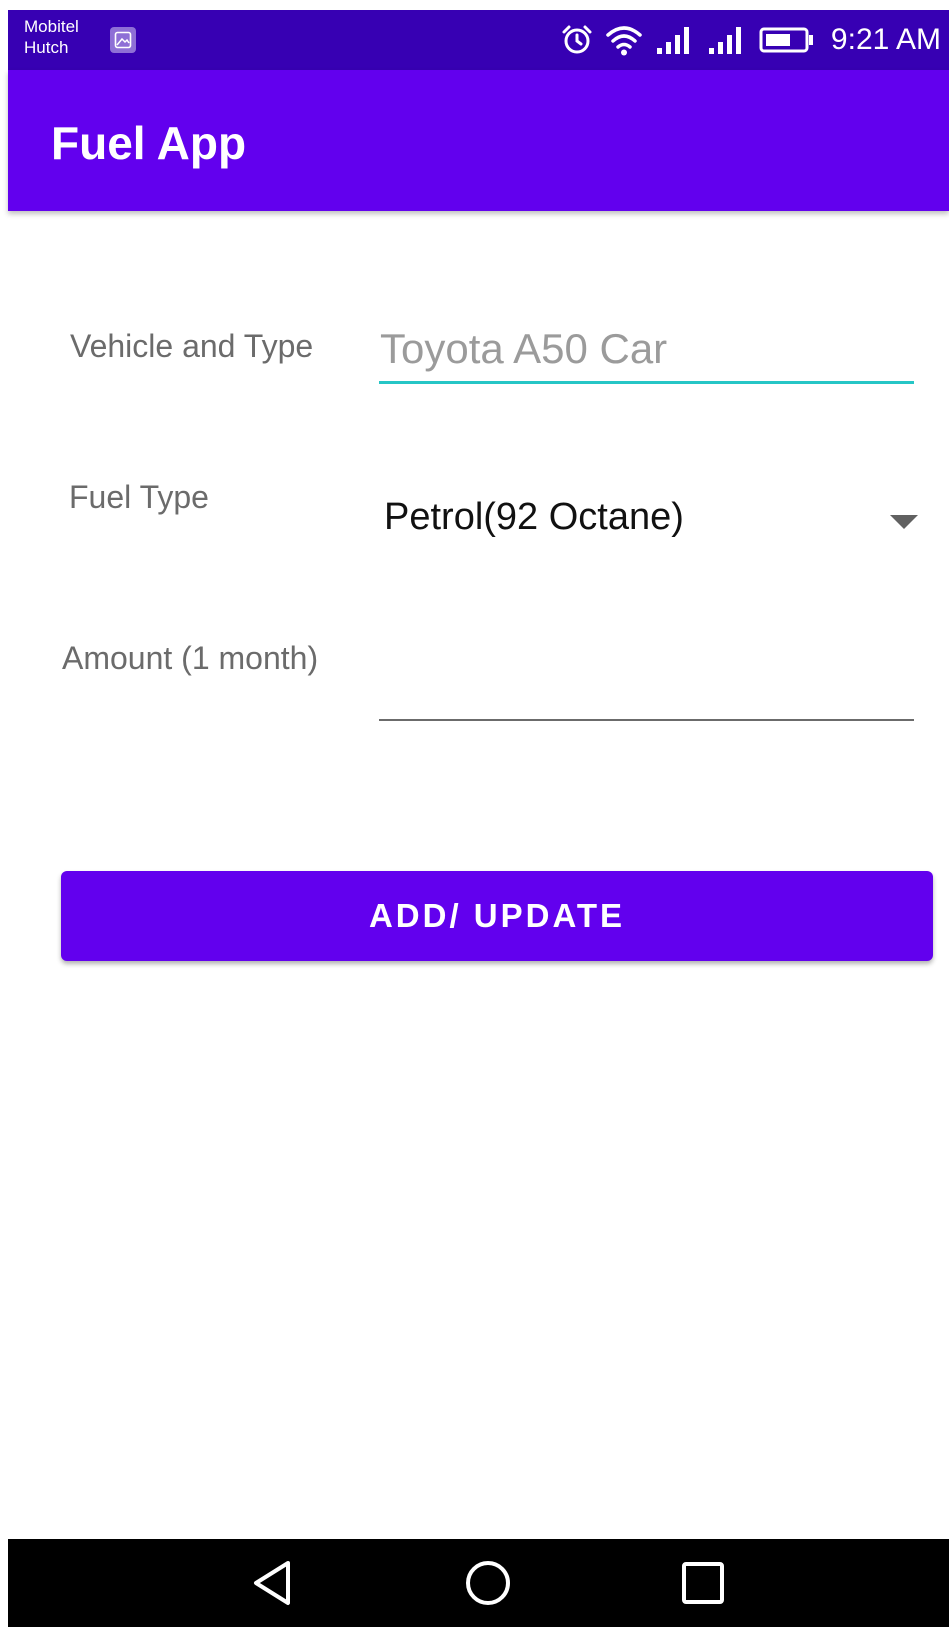 The width and height of the screenshot is (949, 1627). What do you see at coordinates (703, 1583) in the screenshot?
I see `recents-icon` at bounding box center [703, 1583].